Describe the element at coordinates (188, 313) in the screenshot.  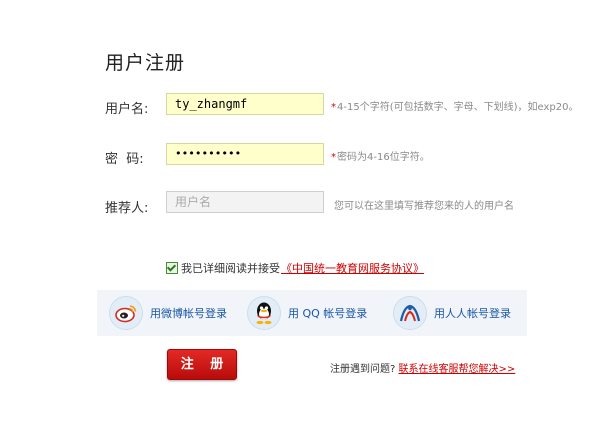
I see `weibo-login-label: 用微博帐号登录` at that location.